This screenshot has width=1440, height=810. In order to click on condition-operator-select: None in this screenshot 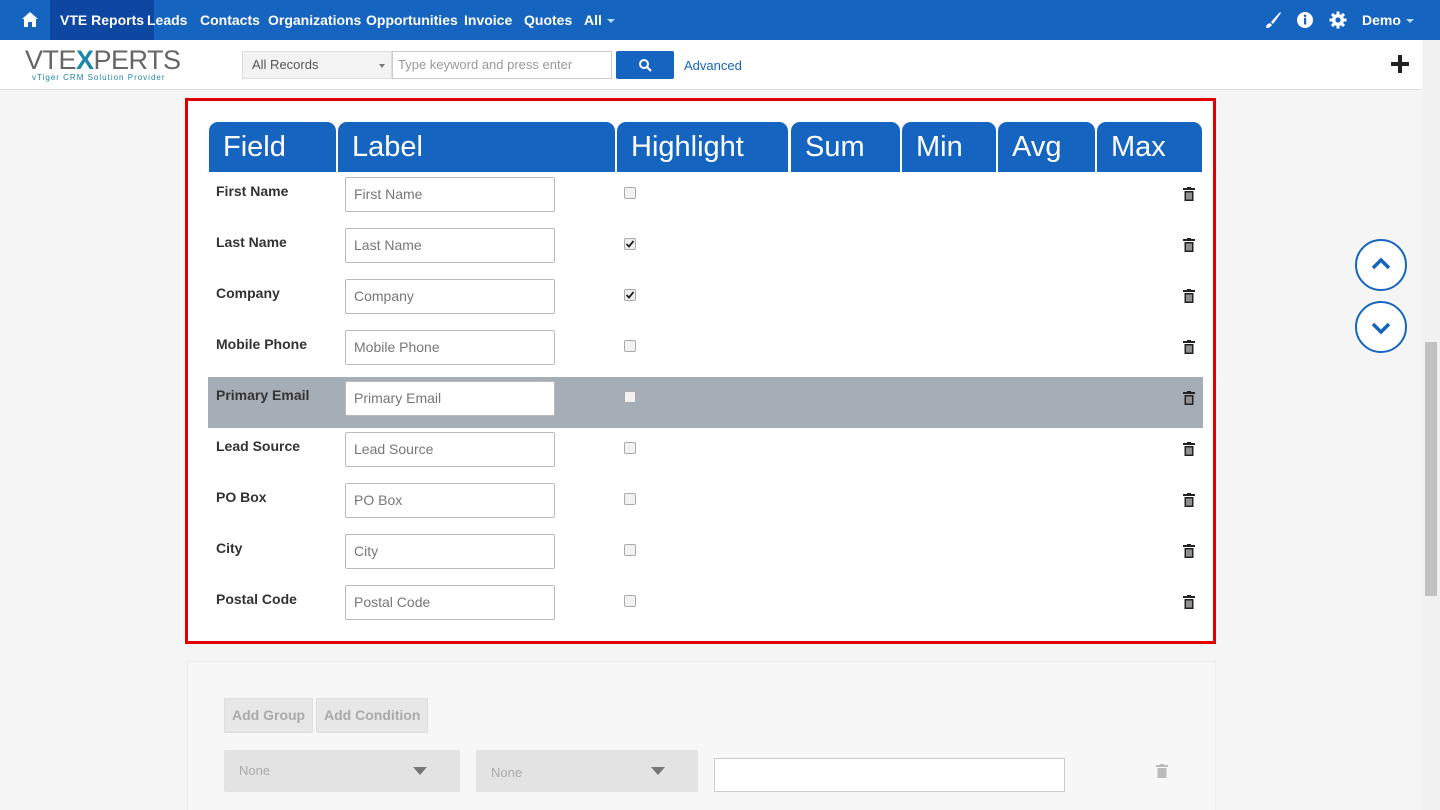, I will do `click(587, 771)`.